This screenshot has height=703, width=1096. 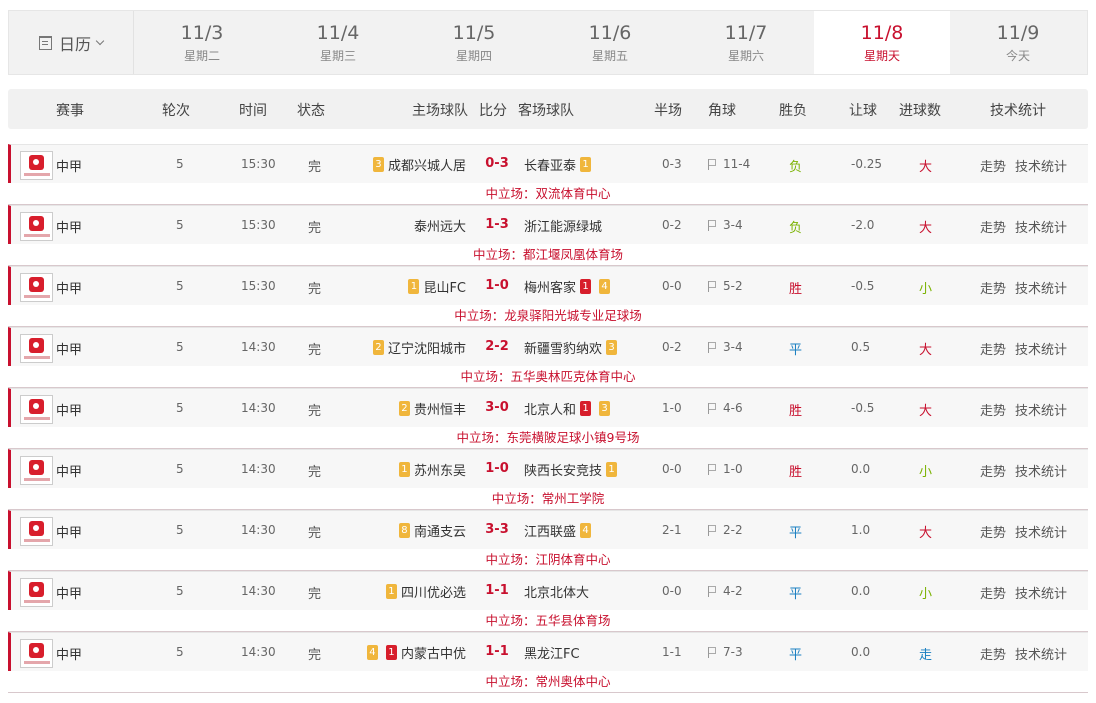 What do you see at coordinates (497, 407) in the screenshot?
I see `score: 3-0` at bounding box center [497, 407].